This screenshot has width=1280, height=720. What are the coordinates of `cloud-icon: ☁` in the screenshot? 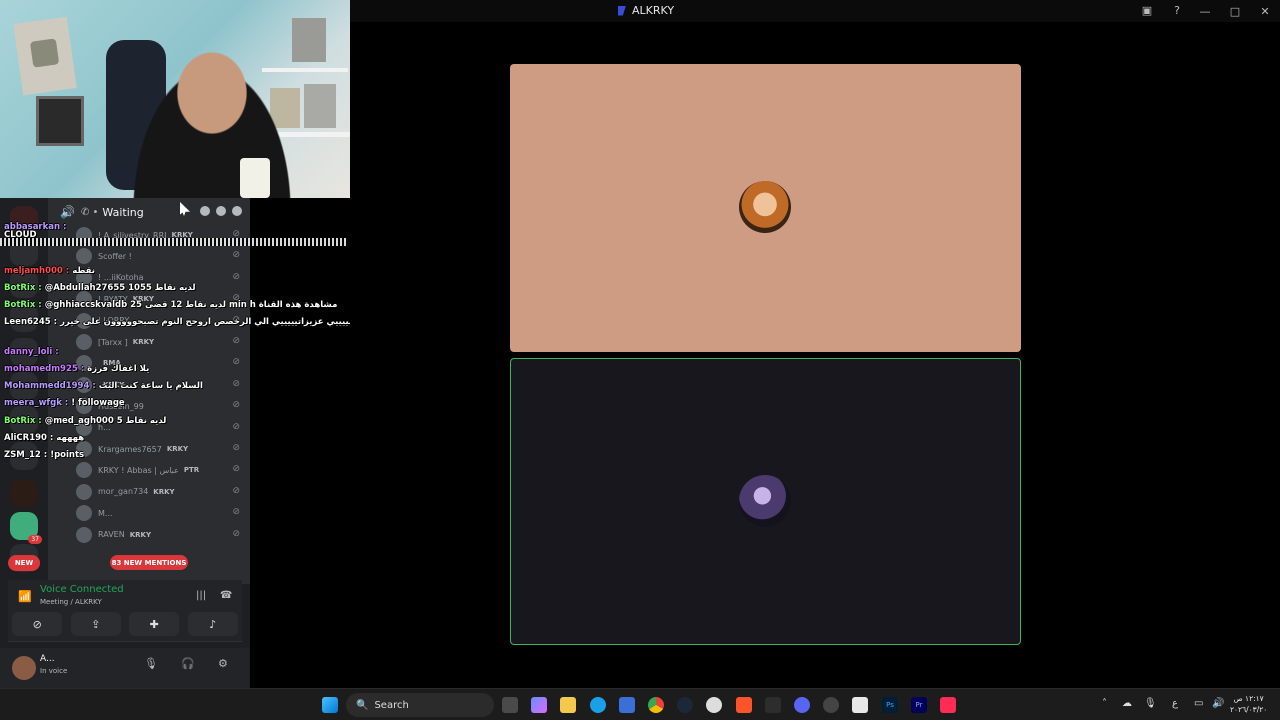 It's located at (1127, 703).